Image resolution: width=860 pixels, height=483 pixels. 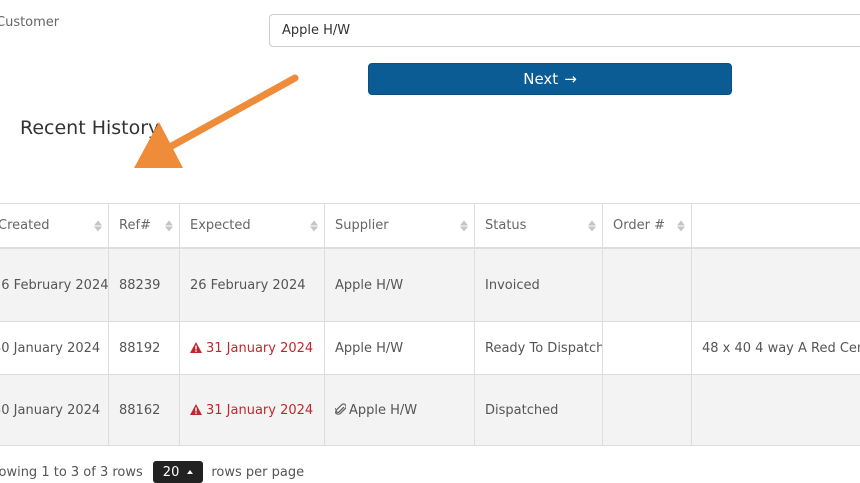 I want to click on column-header-status: Status, so click(x=539, y=226).